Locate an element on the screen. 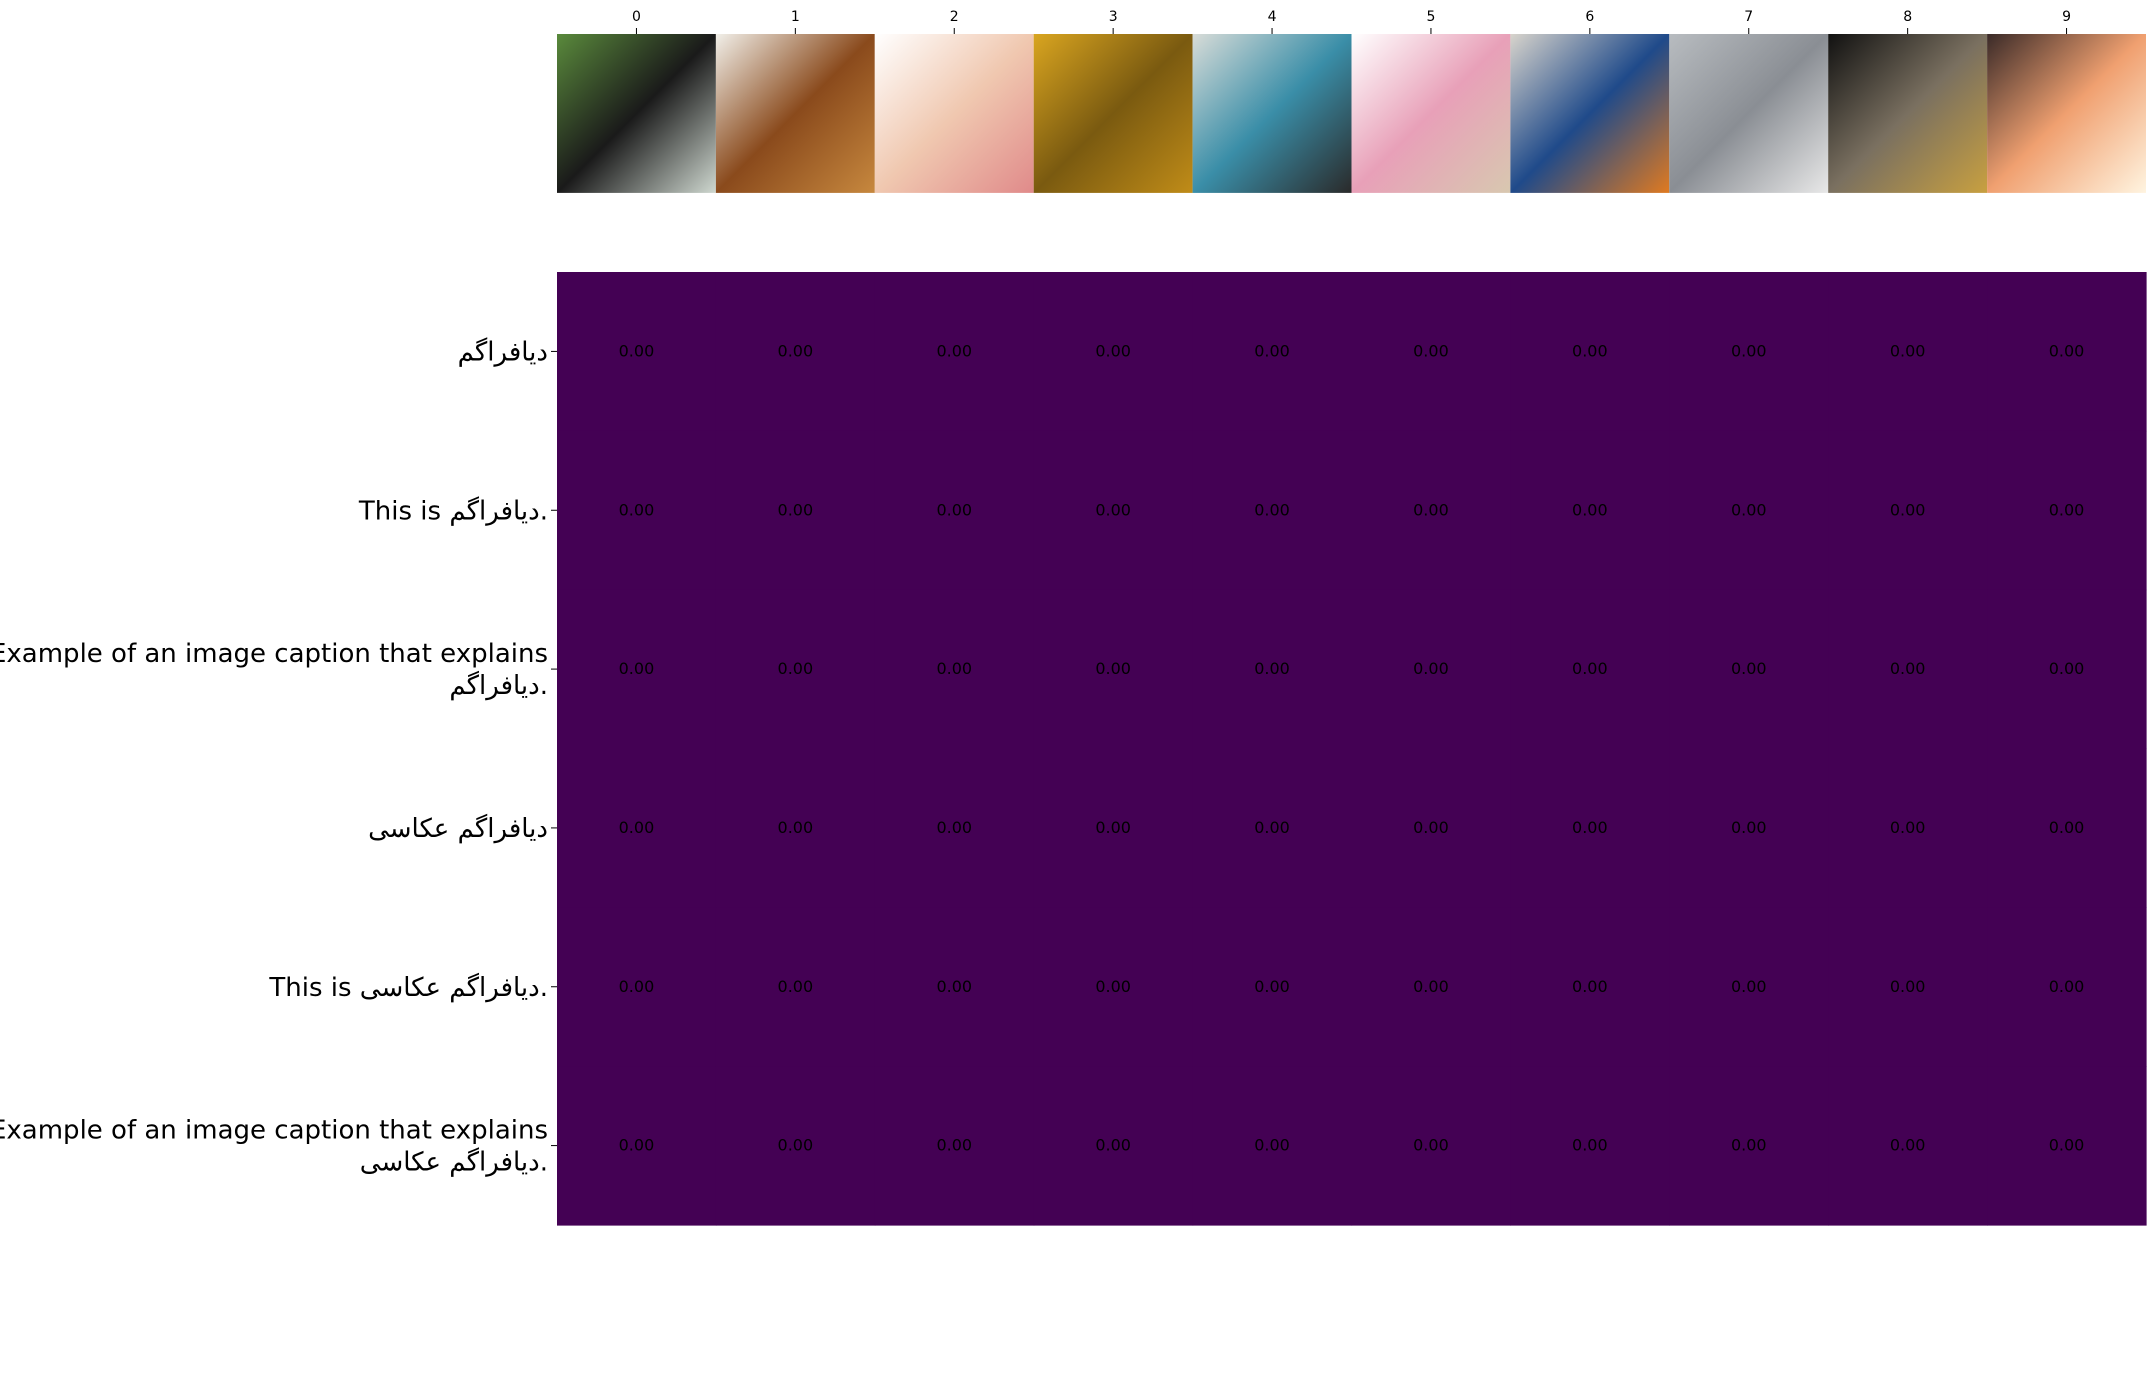 The height and width of the screenshot is (1390, 2150). cell-value-r2-c4: 0.00 is located at coordinates (1272, 668).